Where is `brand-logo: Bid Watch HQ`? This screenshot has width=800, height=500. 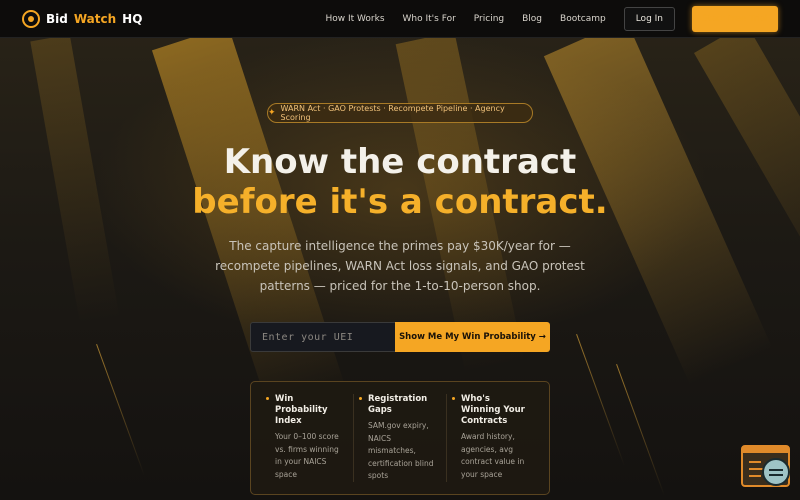
brand-logo: Bid Watch HQ is located at coordinates (82, 18).